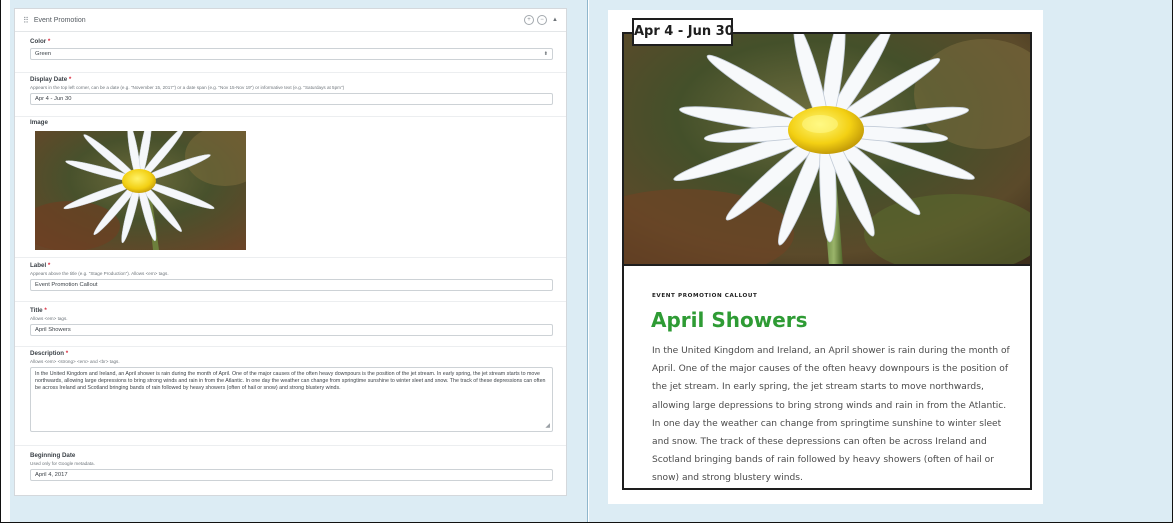 The width and height of the screenshot is (1173, 523). Describe the element at coordinates (59, 20) in the screenshot. I see `panel-title: Event Promotion` at that location.